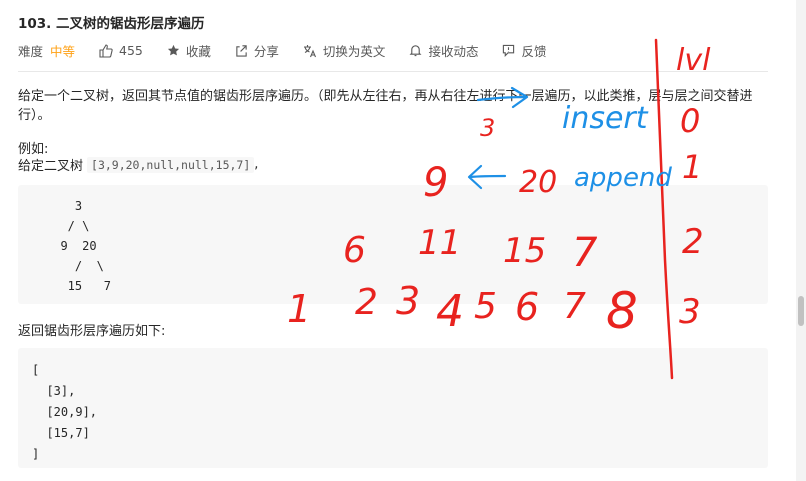 Image resolution: width=806 pixels, height=481 pixels. I want to click on annotation-num-2: 2, so click(366, 302).